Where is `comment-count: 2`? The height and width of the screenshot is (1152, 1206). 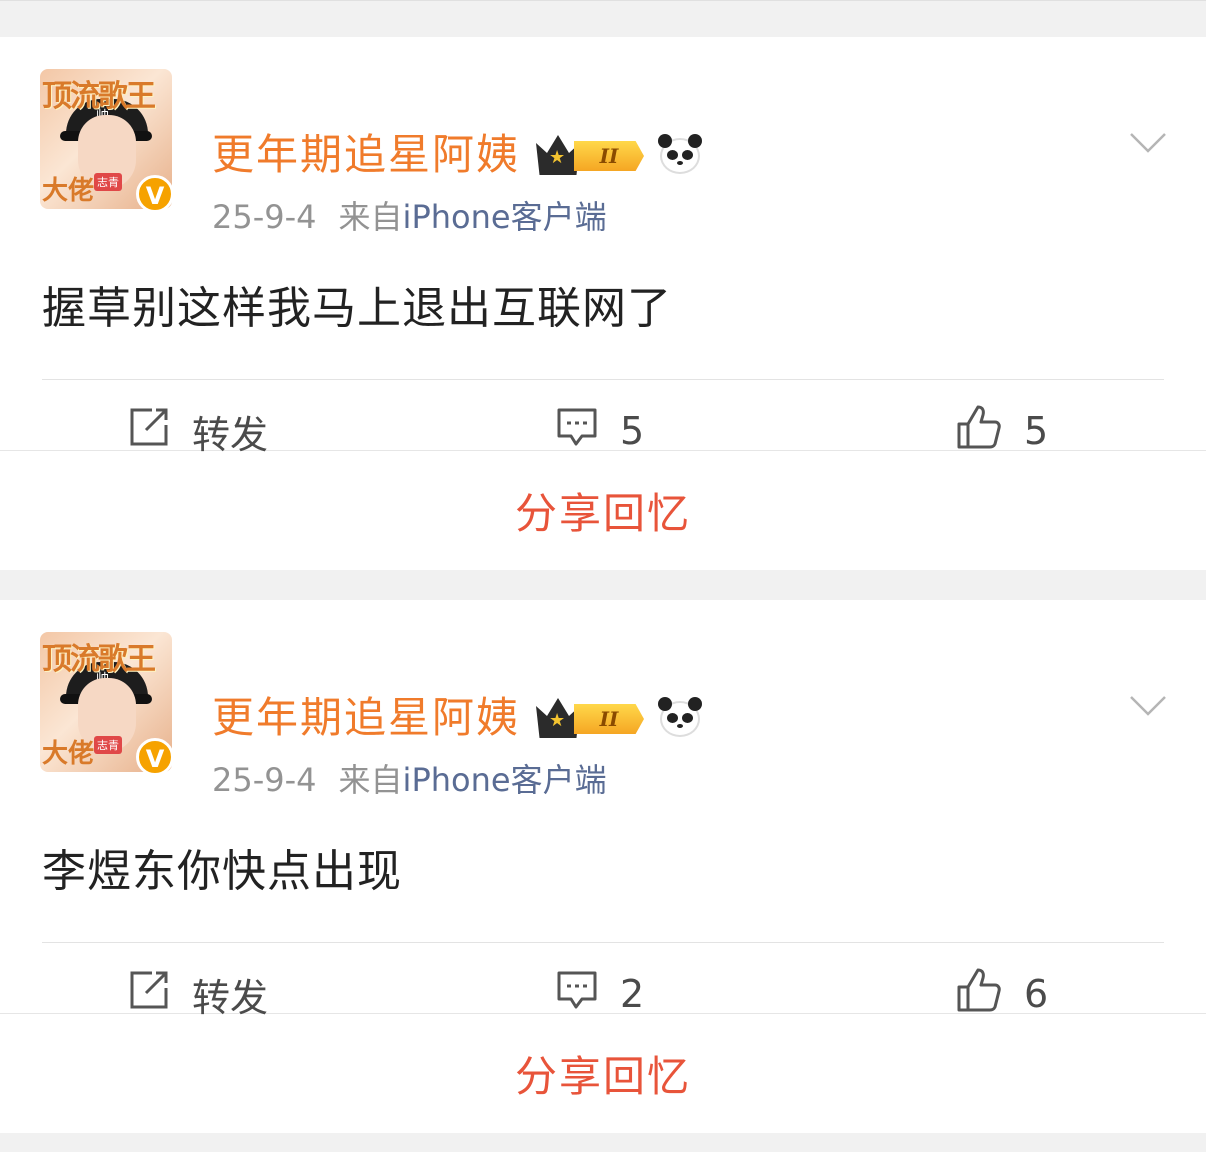 comment-count: 2 is located at coordinates (632, 994).